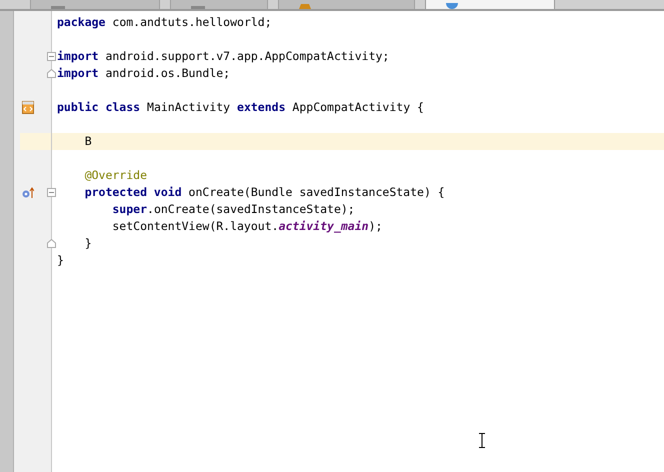 Image resolution: width=664 pixels, height=472 pixels. Describe the element at coordinates (28, 192) in the screenshot. I see `override-icon` at that location.